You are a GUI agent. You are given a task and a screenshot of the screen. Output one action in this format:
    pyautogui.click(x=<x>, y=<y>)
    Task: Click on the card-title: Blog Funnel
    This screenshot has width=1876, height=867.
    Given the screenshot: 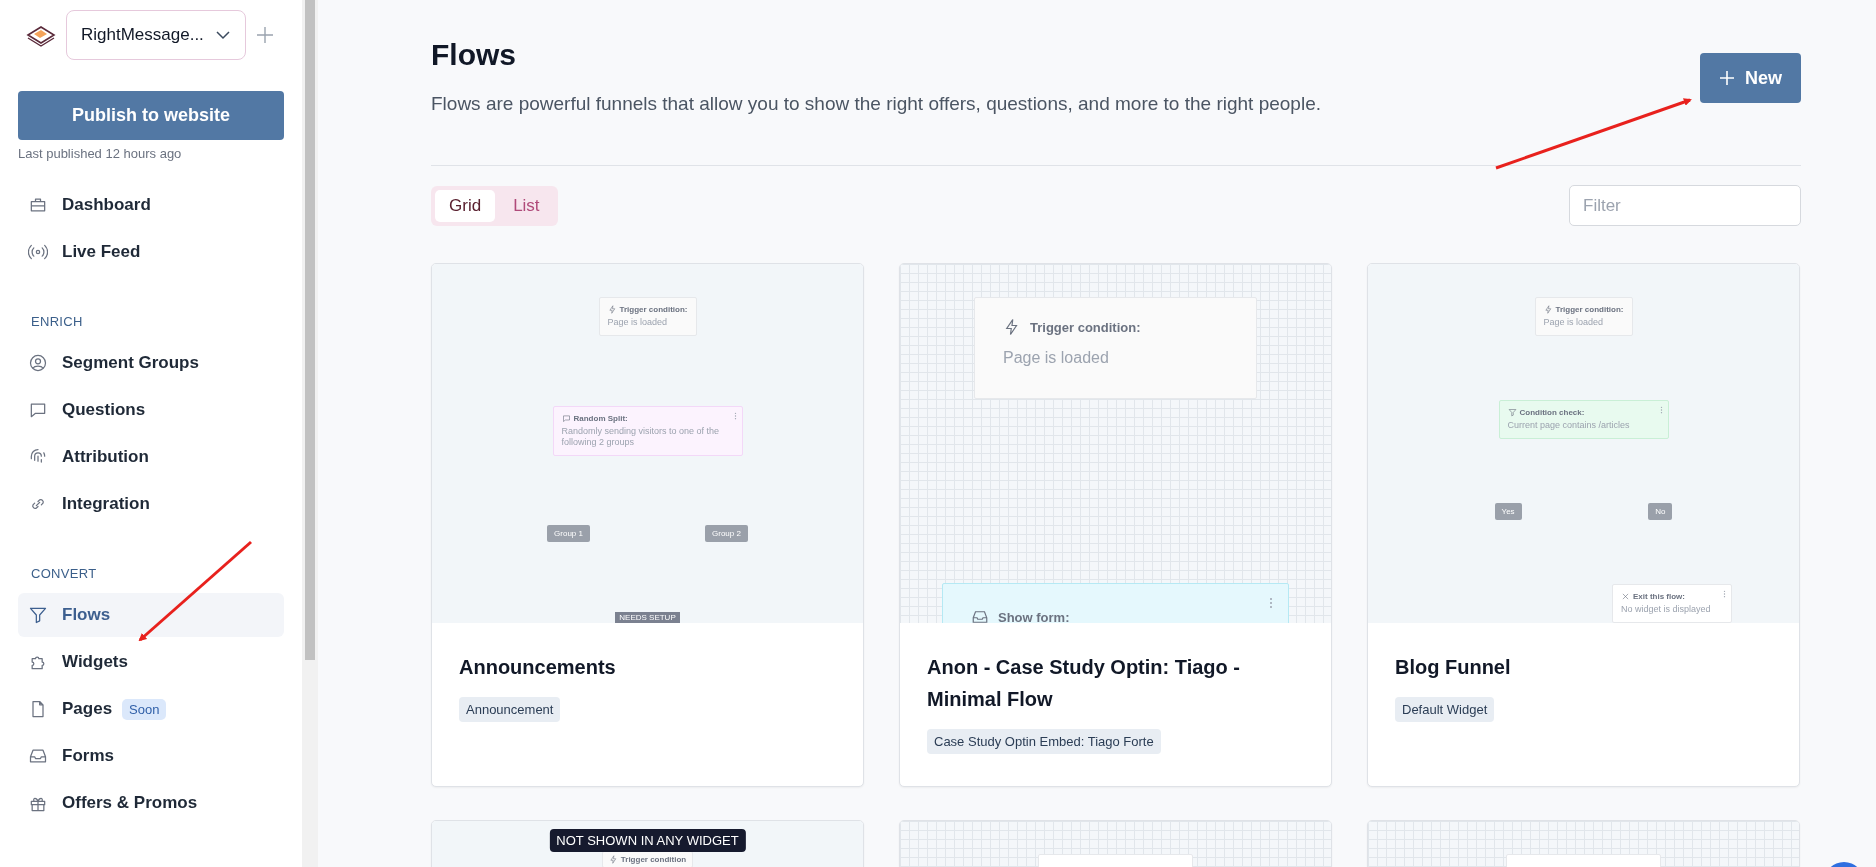 What is the action you would take?
    pyautogui.click(x=1453, y=667)
    